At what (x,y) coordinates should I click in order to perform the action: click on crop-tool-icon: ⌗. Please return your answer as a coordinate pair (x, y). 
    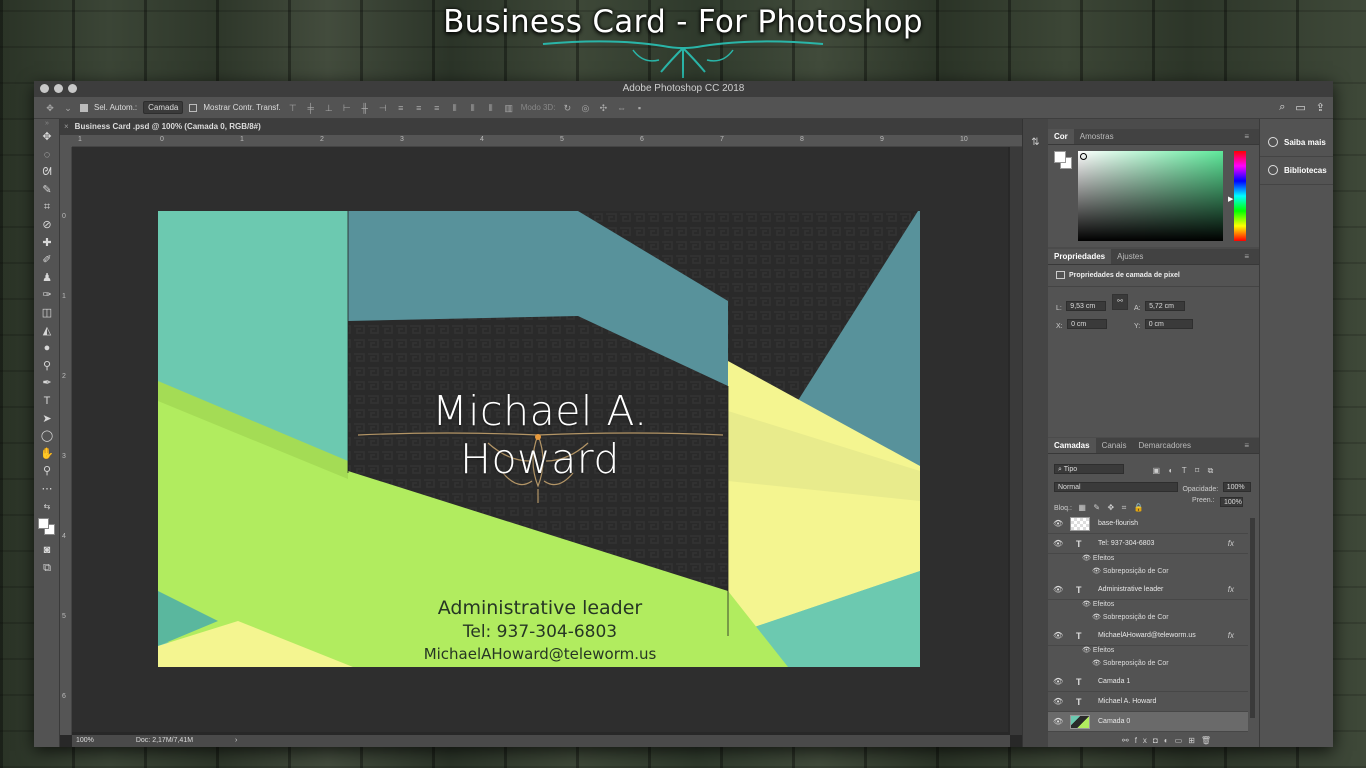
    Looking at the image, I should click on (47, 208).